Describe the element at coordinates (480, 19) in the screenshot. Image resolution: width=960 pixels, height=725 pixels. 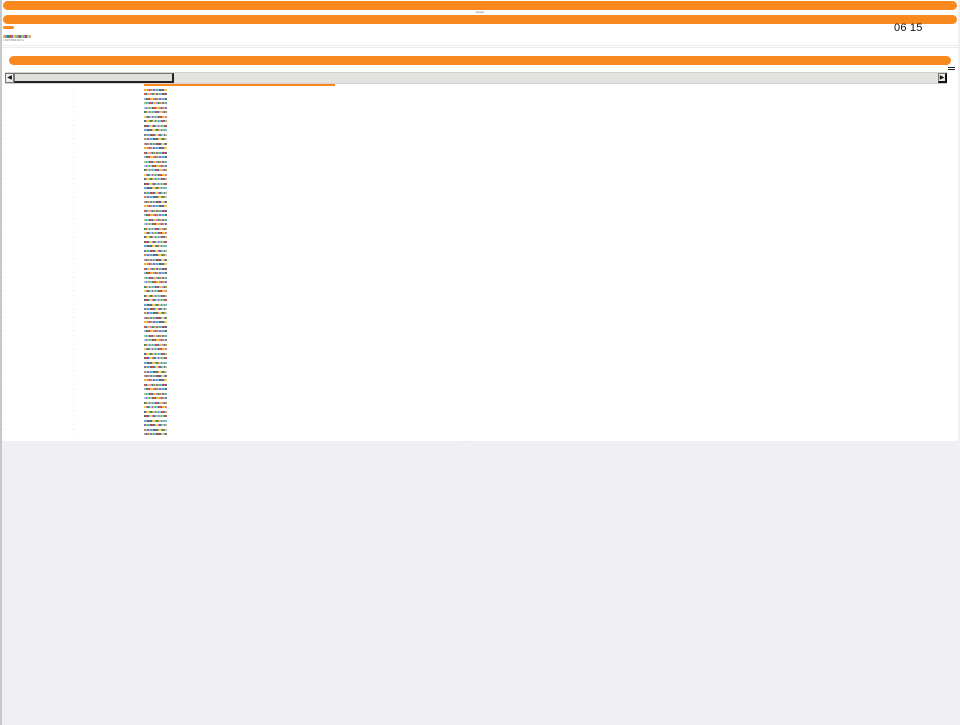
I see `secondary-banner-bar` at that location.